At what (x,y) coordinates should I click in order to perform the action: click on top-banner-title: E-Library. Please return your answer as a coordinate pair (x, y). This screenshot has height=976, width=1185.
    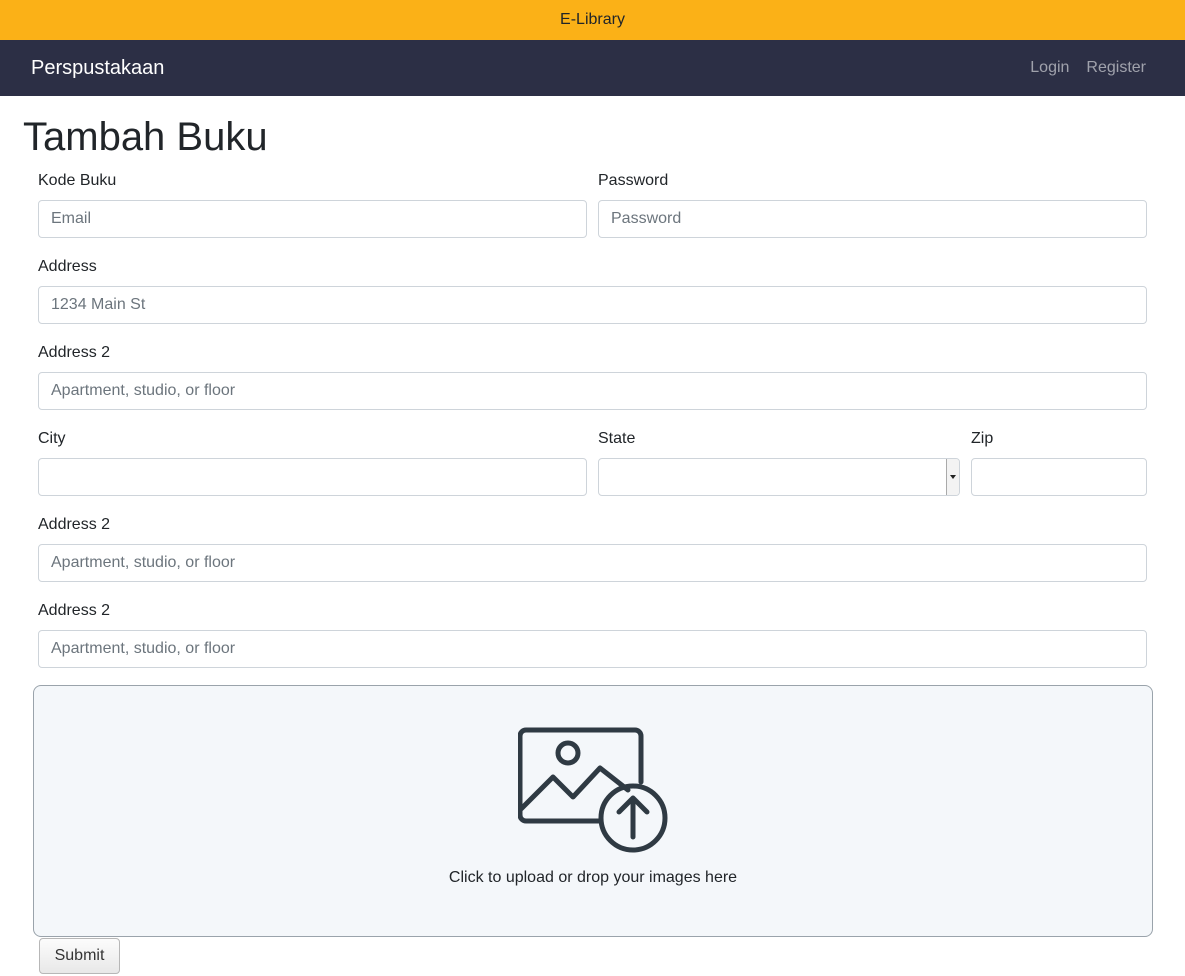
    Looking at the image, I should click on (592, 19).